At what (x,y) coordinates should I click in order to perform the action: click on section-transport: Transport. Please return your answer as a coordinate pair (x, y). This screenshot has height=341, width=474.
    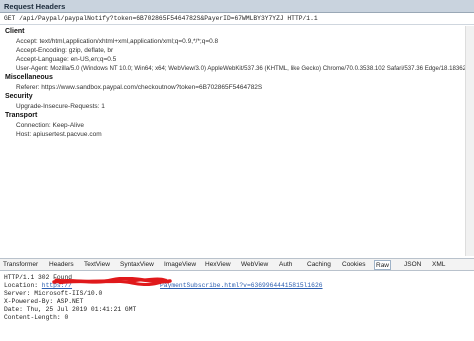
    Looking at the image, I should click on (21, 115).